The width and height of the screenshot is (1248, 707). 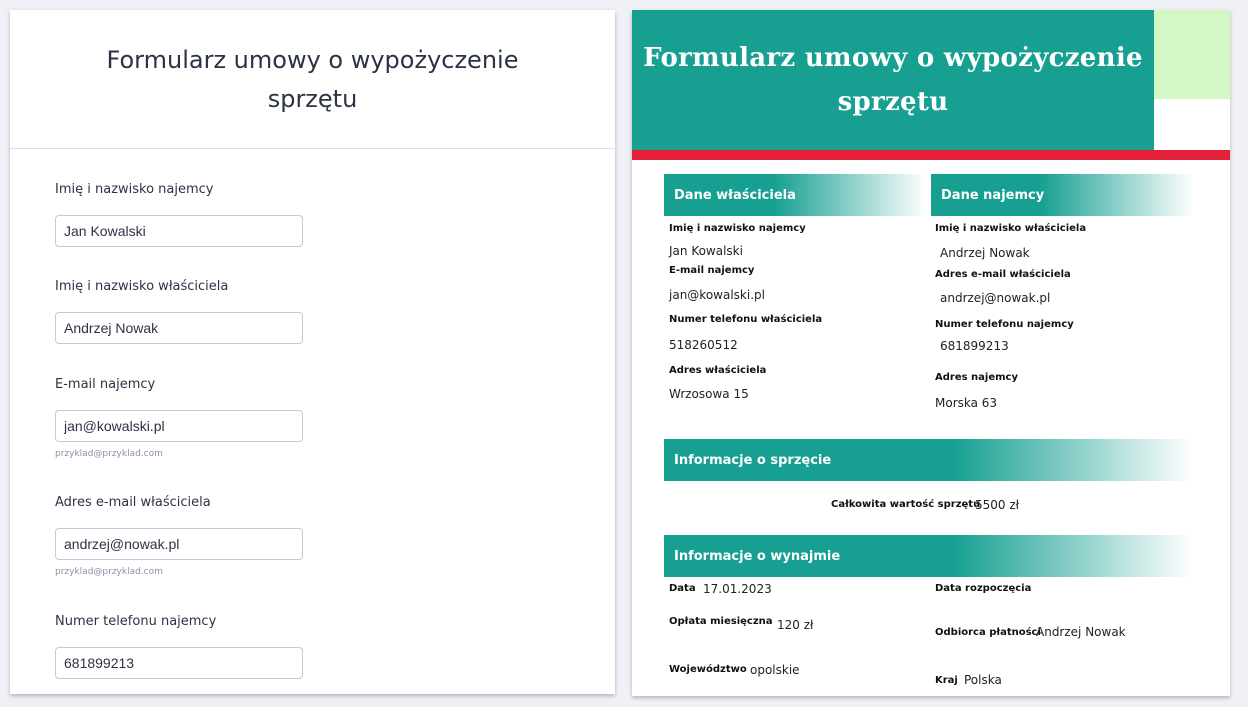 I want to click on rental-payee-value: Andrzej Nowak, so click(x=1081, y=632).